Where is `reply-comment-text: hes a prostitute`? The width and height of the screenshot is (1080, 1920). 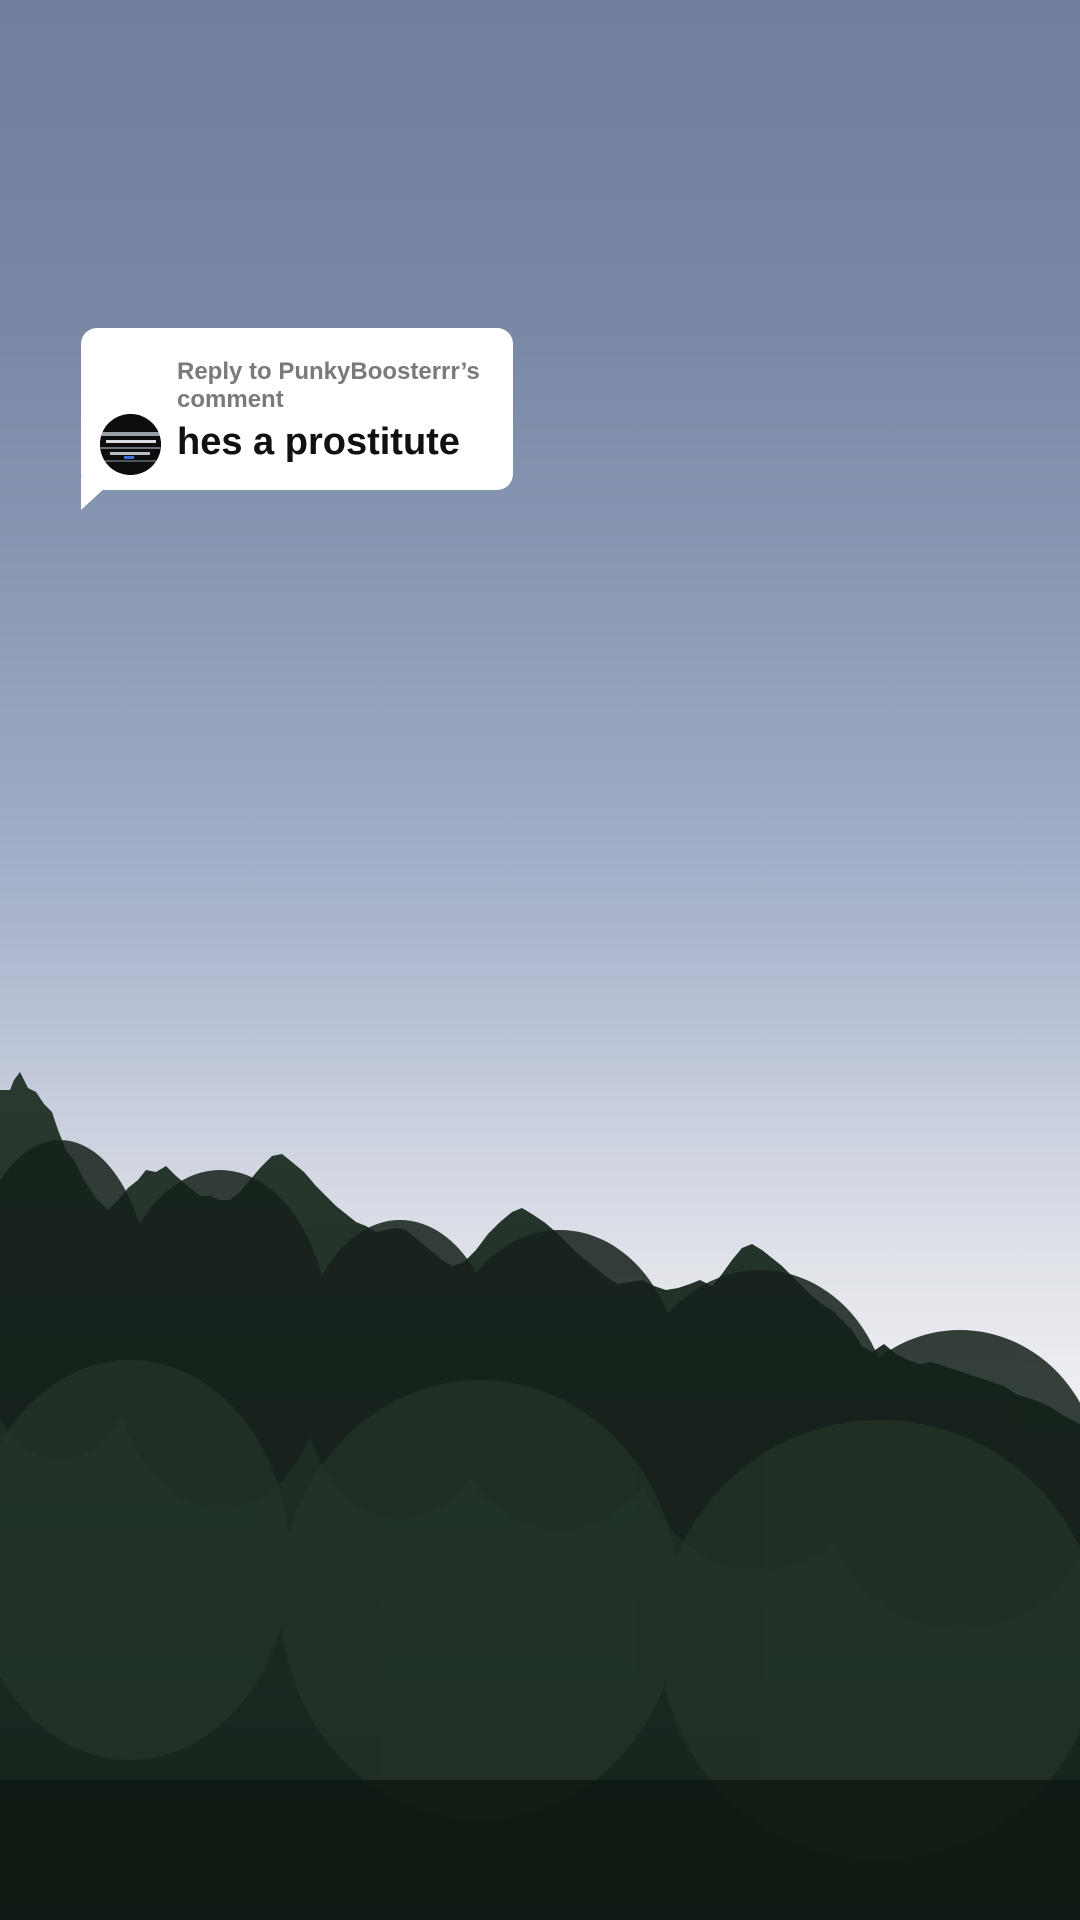
reply-comment-text: hes a prostitute is located at coordinates (318, 442).